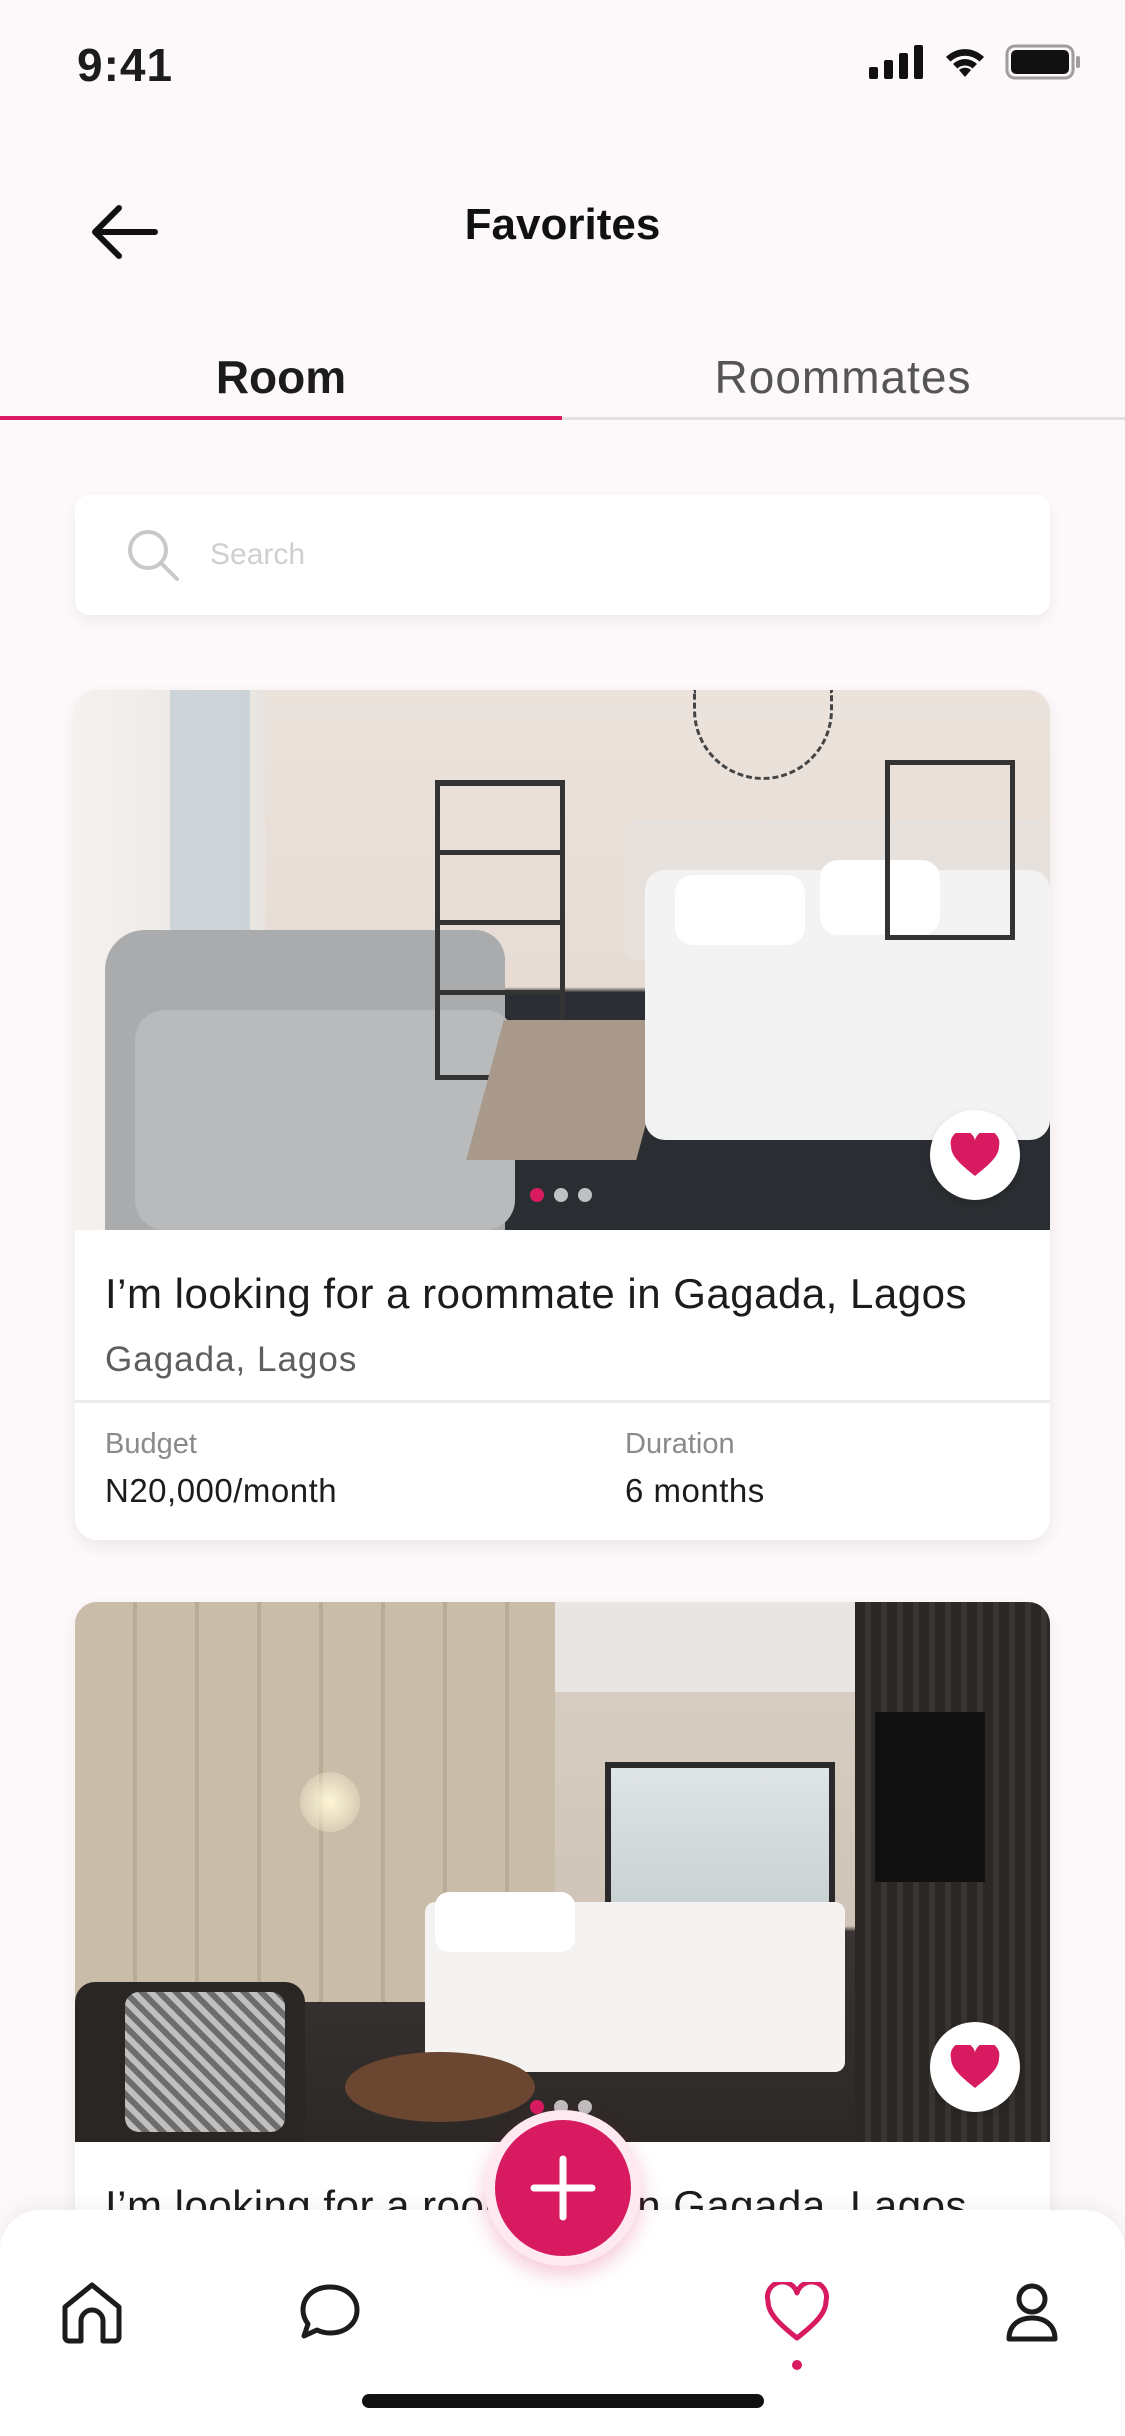 Image resolution: width=1125 pixels, height=2436 pixels. I want to click on page-title: Favorites, so click(562, 224).